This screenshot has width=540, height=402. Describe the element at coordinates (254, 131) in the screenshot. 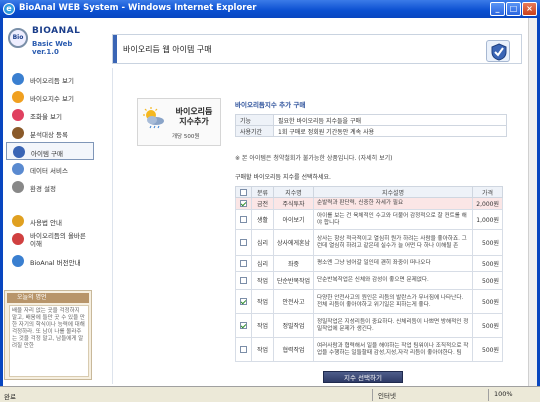

I see `info-key: 사용기간` at that location.